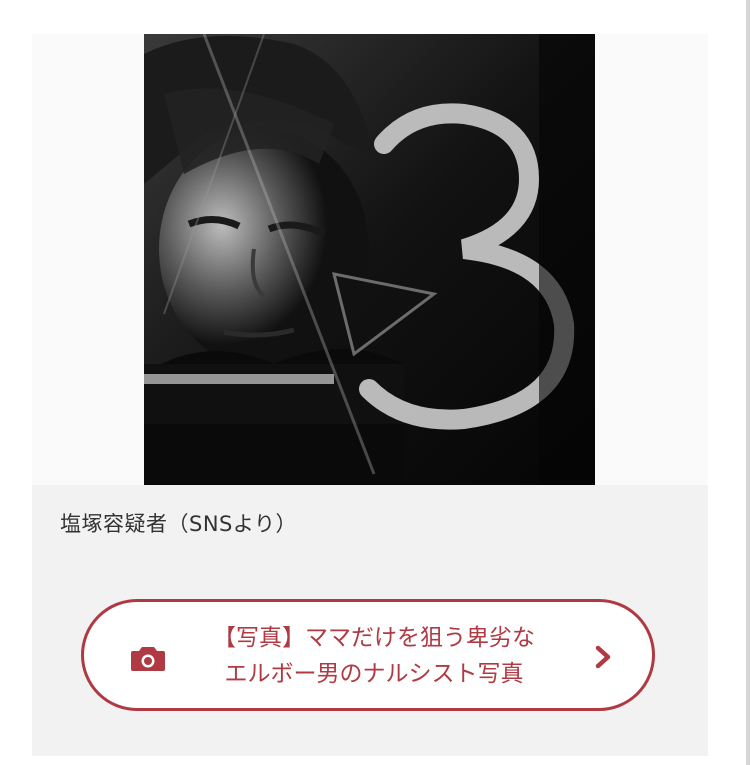 The image size is (750, 765). I want to click on related-link-text: 【写真】ママだけを狙う卑劣な エルボー男のナルシスト写真, so click(374, 656).